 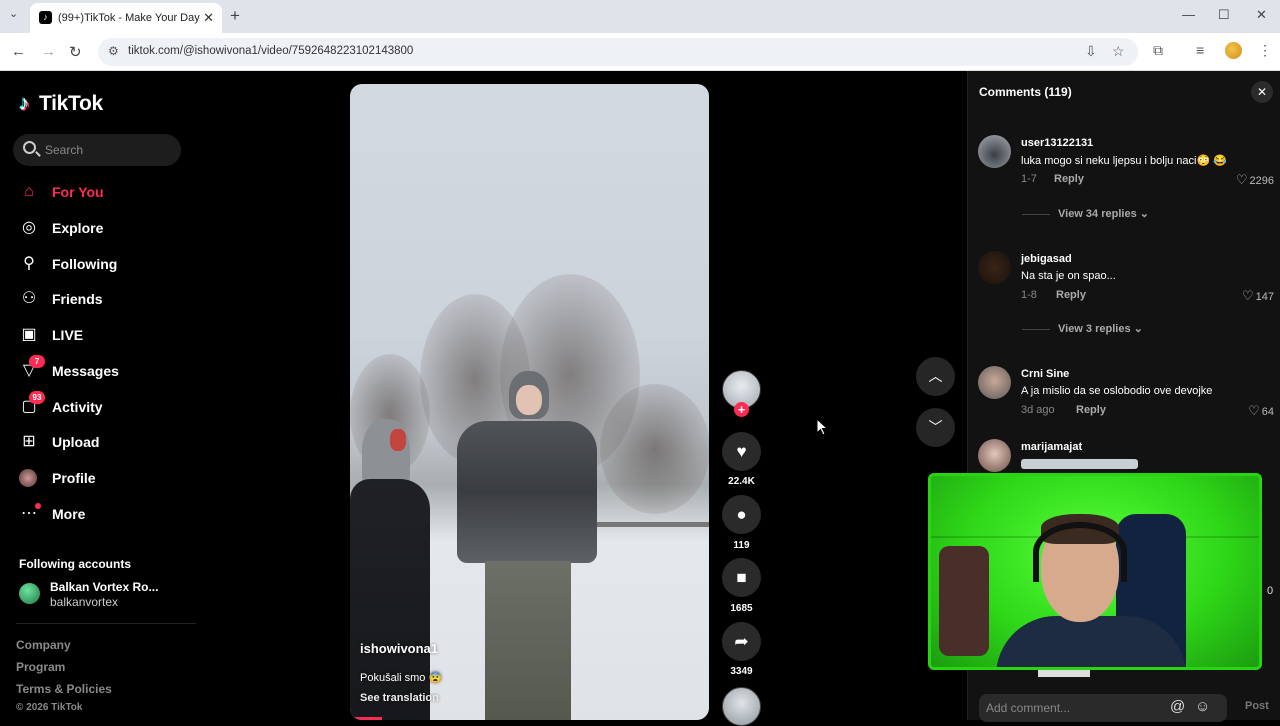 I want to click on browser-menu-icon: ⋮, so click(x=1265, y=50).